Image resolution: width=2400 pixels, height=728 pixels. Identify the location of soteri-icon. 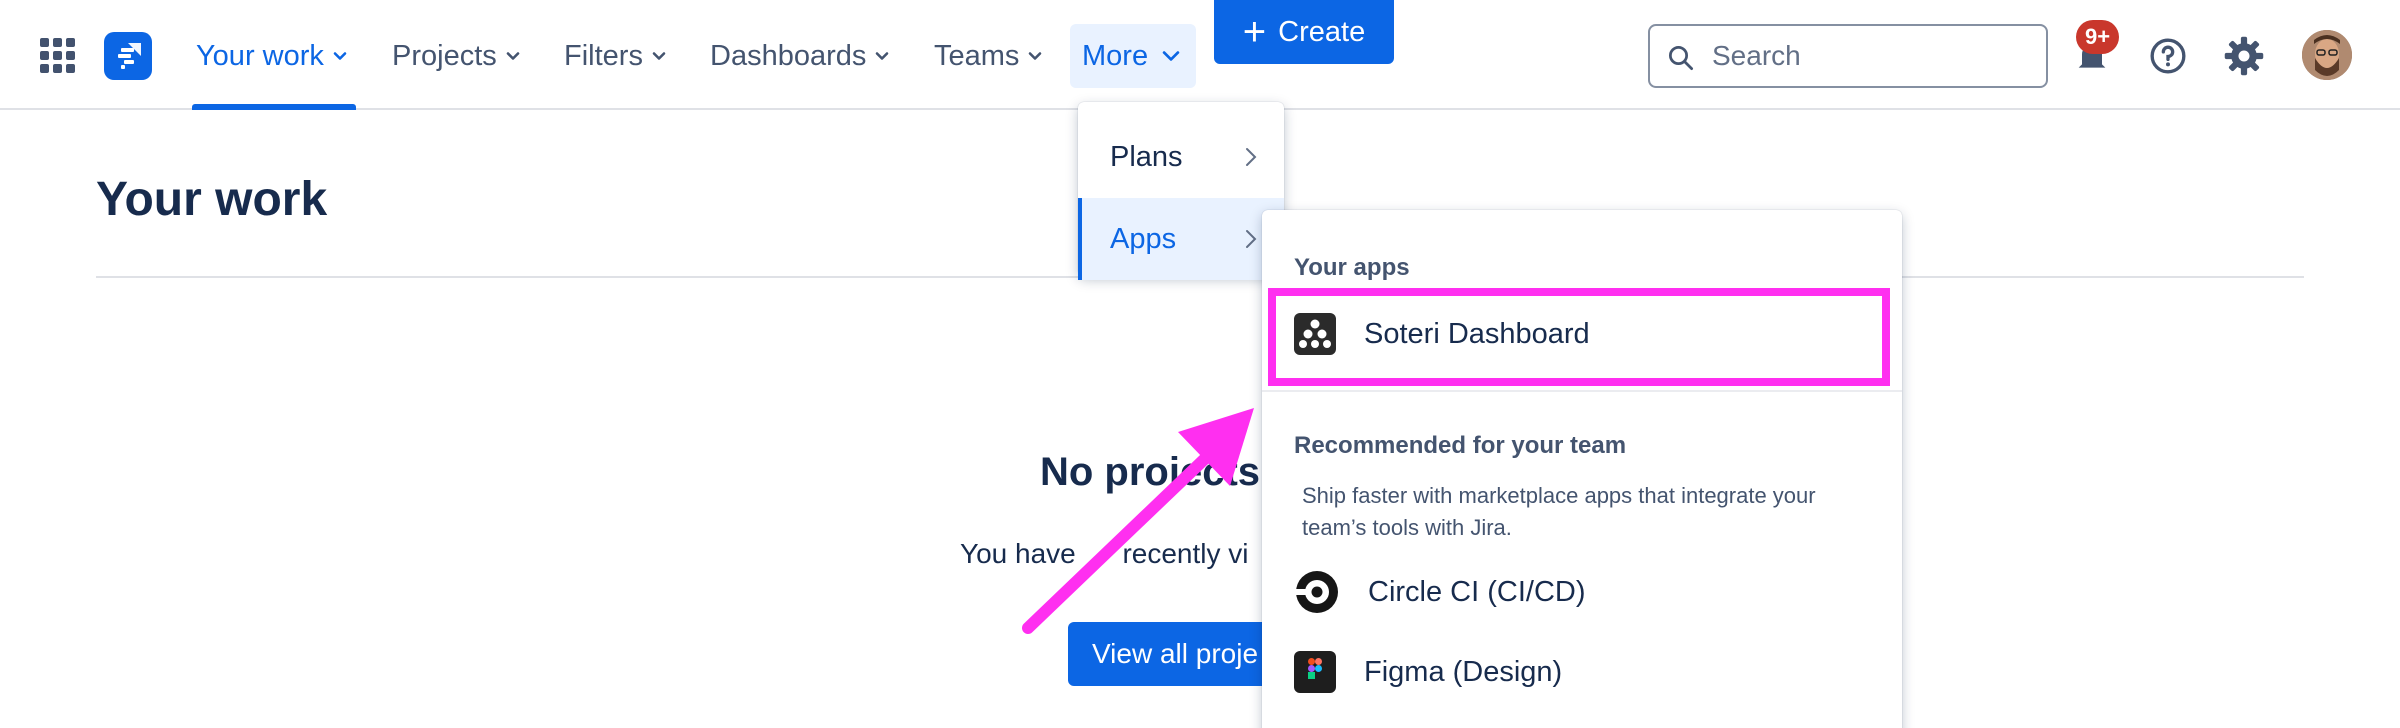
(1315, 334).